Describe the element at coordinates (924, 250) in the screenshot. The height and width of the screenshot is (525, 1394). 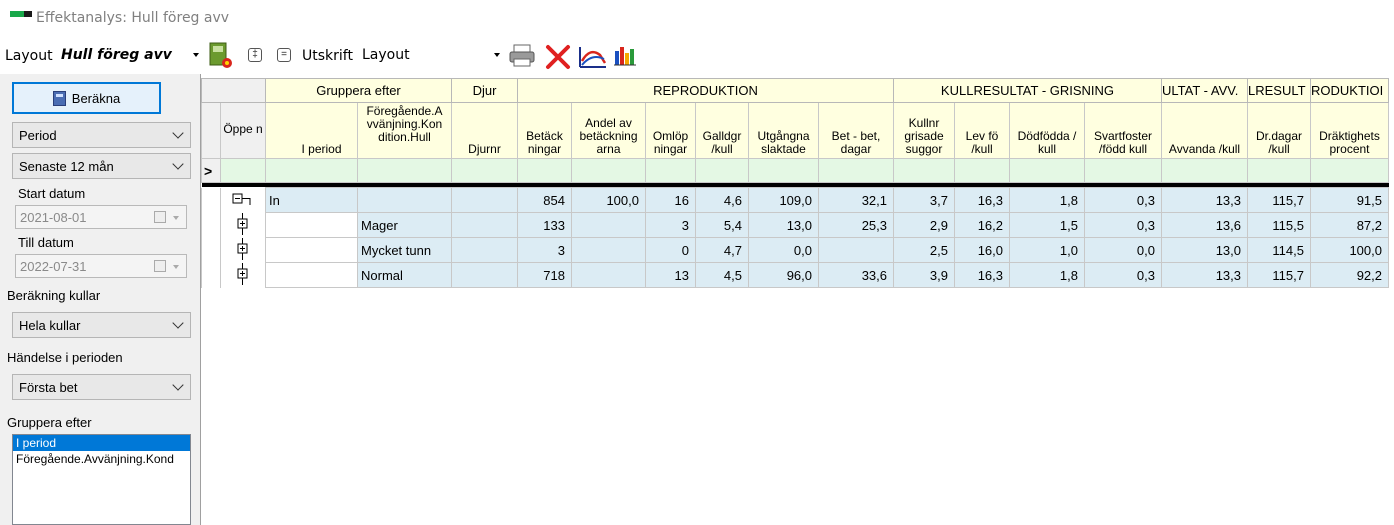
I see `cell: 2,5` at that location.